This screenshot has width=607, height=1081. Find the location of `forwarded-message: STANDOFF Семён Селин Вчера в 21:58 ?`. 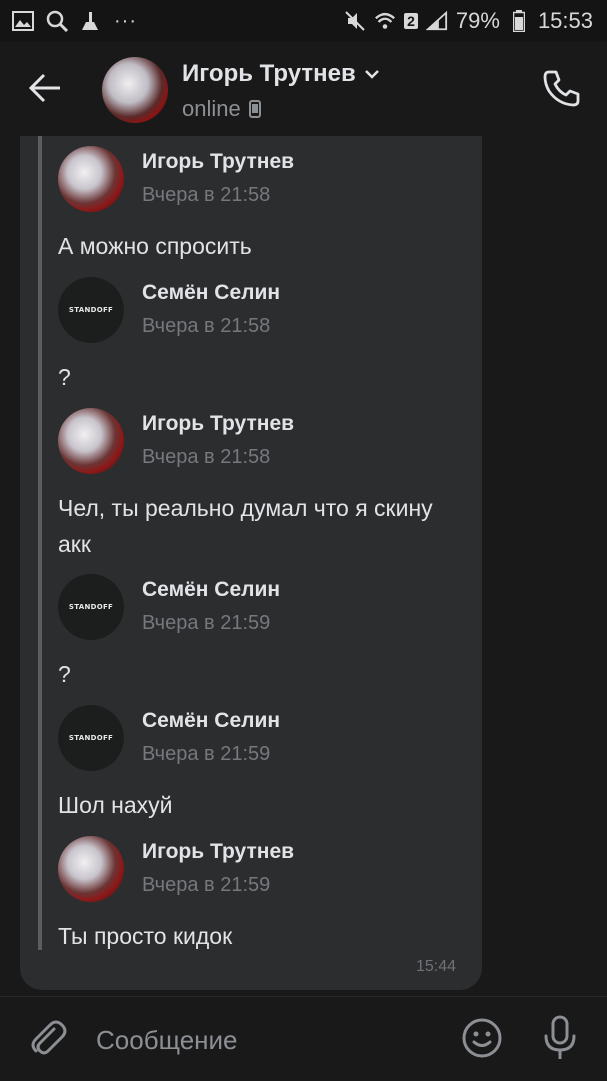

forwarded-message: STANDOFF Семён Селин Вчера в 21:58 ? is located at coordinates (266, 330).